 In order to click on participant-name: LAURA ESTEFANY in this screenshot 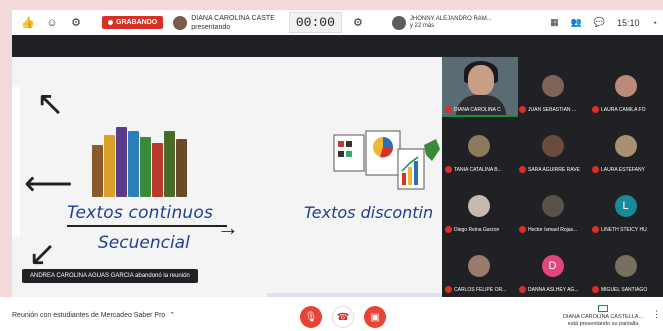, I will do `click(627, 169)`.